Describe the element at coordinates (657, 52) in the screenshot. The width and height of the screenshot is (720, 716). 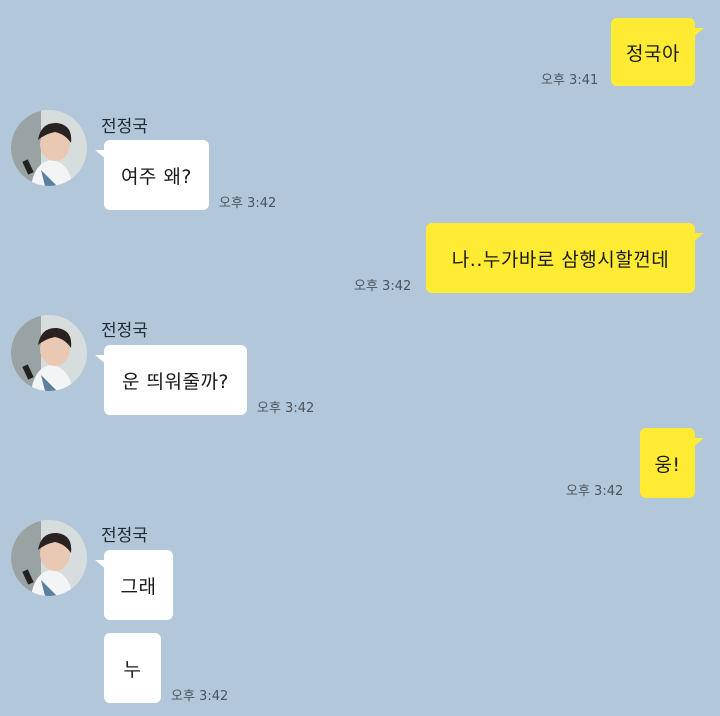
I see `my-message-bubble: 정국아` at that location.